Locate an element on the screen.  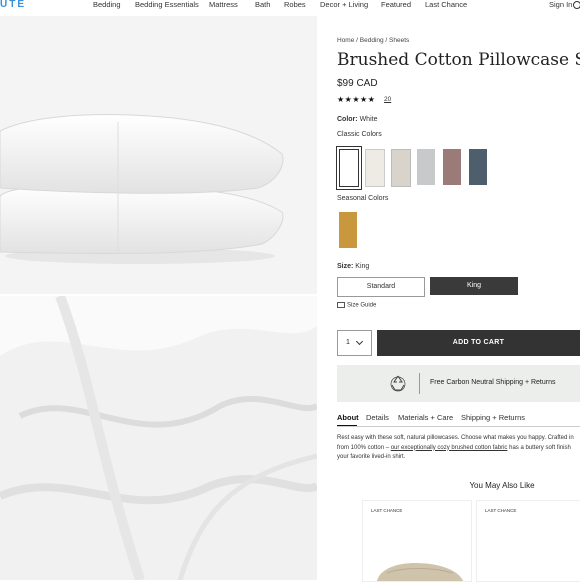
pillows-illustration is located at coordinates (142, 189).